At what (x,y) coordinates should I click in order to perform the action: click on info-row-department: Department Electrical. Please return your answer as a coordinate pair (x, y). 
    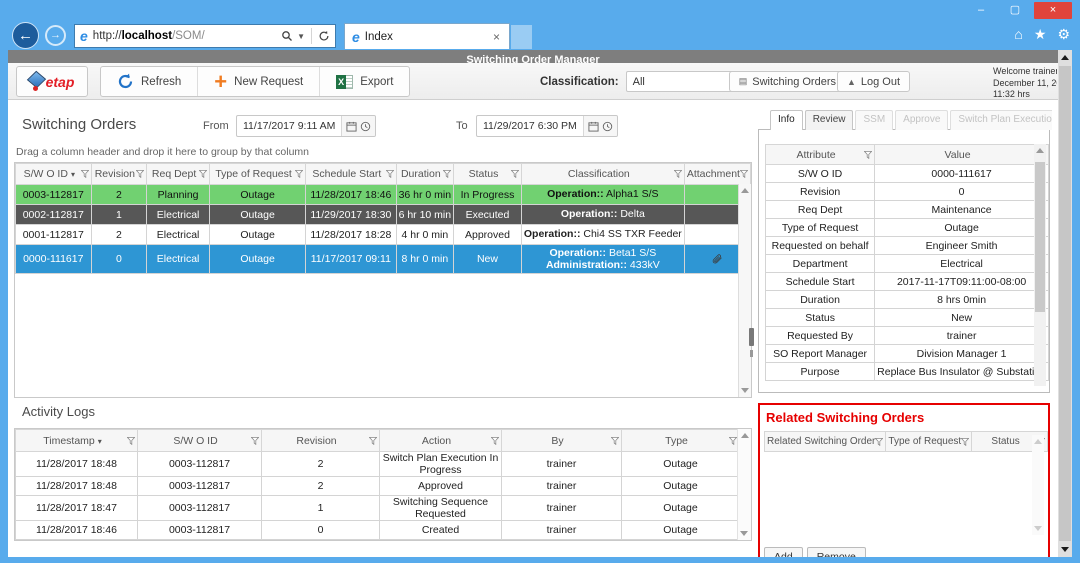
    Looking at the image, I should click on (906, 263).